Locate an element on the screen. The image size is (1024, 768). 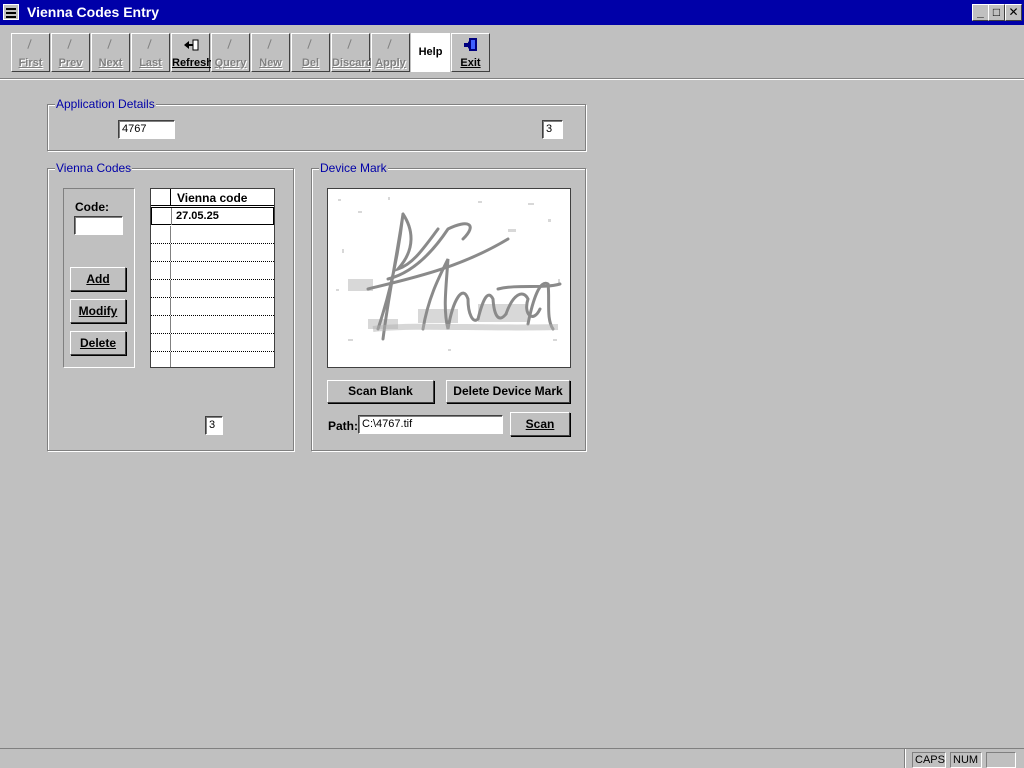
grid-header: Vienna code is located at coordinates (212, 197).